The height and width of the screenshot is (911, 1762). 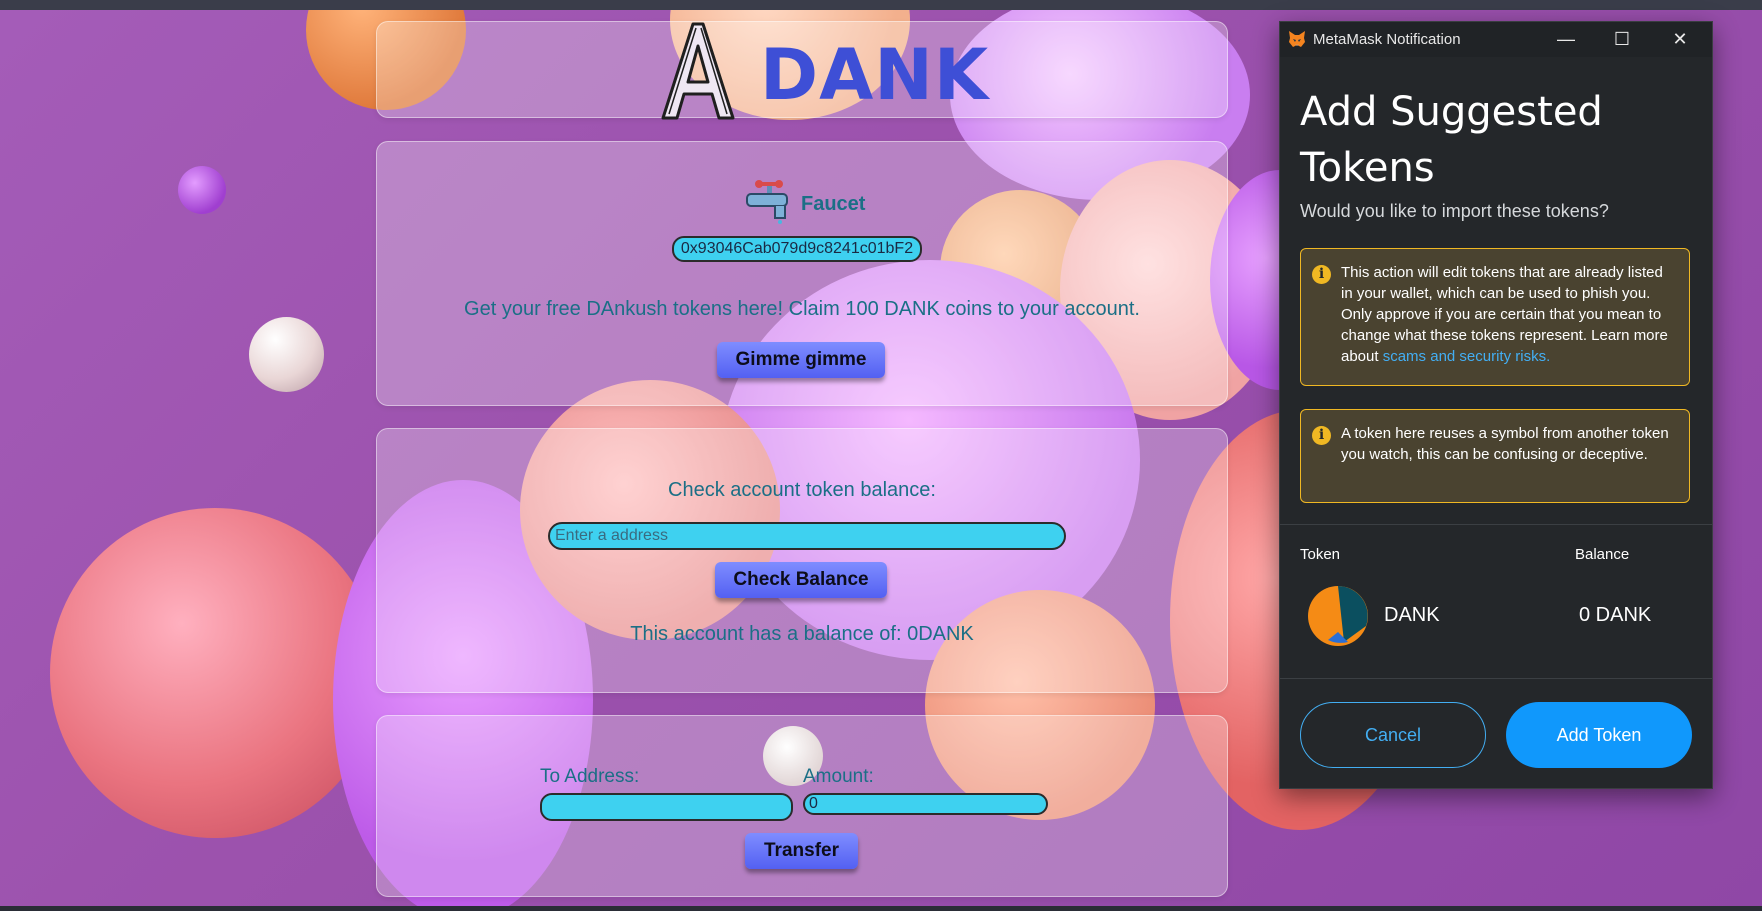 What do you see at coordinates (1320, 554) in the screenshot?
I see `token-column-header: Token` at bounding box center [1320, 554].